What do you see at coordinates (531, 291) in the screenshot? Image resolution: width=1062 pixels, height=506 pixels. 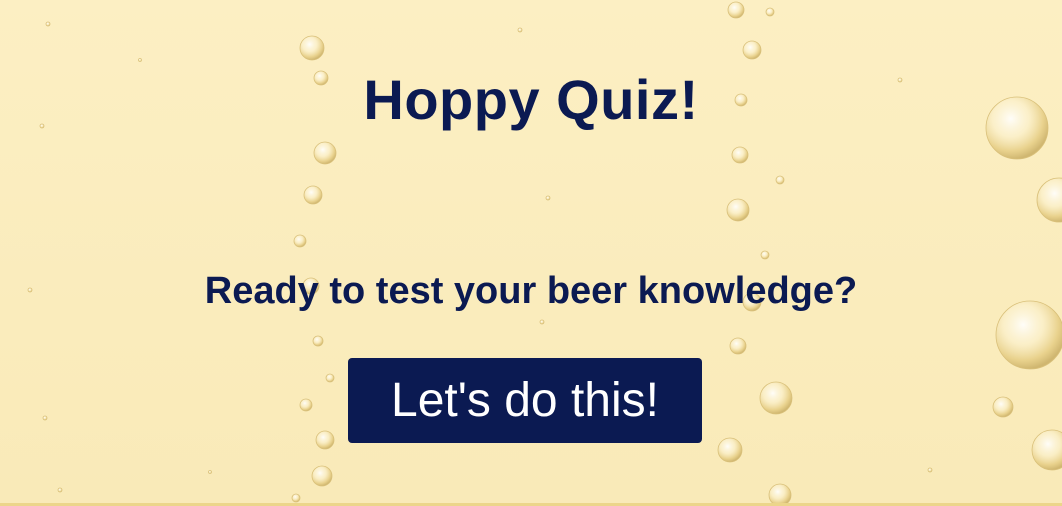 I see `page-subtitle: Ready to test your beer knowledge?` at bounding box center [531, 291].